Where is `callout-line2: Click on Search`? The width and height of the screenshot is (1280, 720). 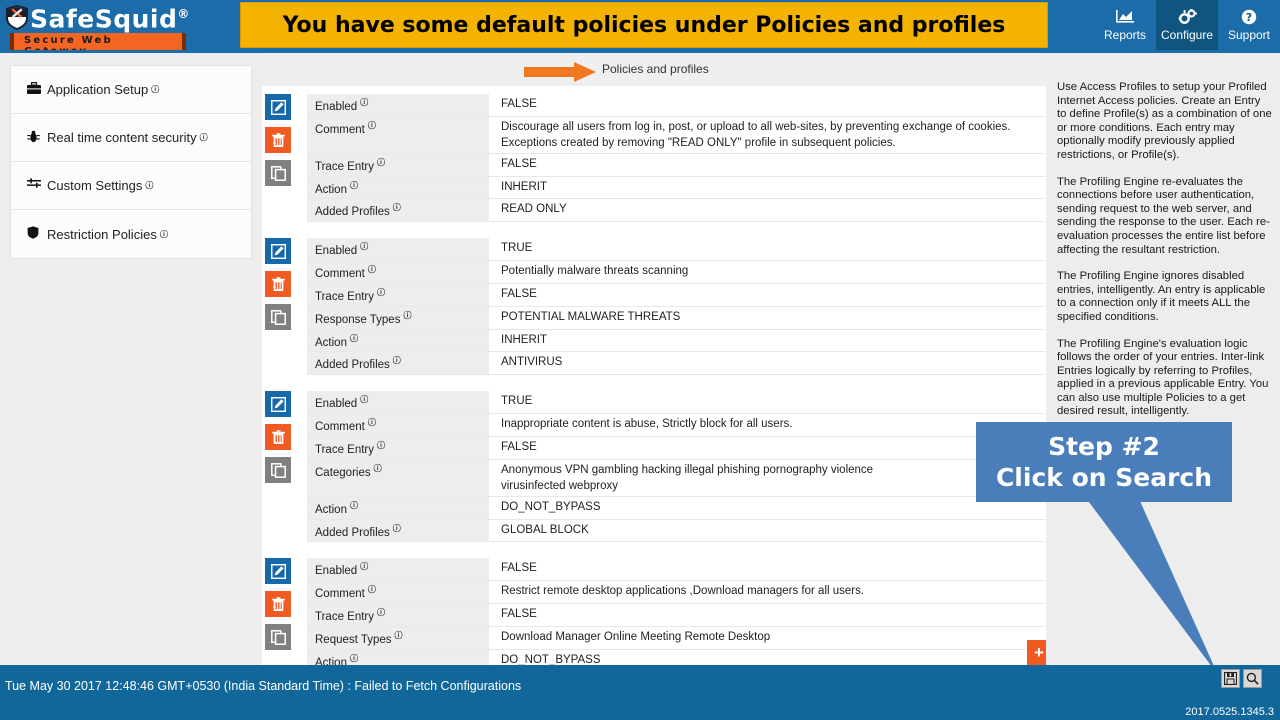 callout-line2: Click on Search is located at coordinates (1104, 477).